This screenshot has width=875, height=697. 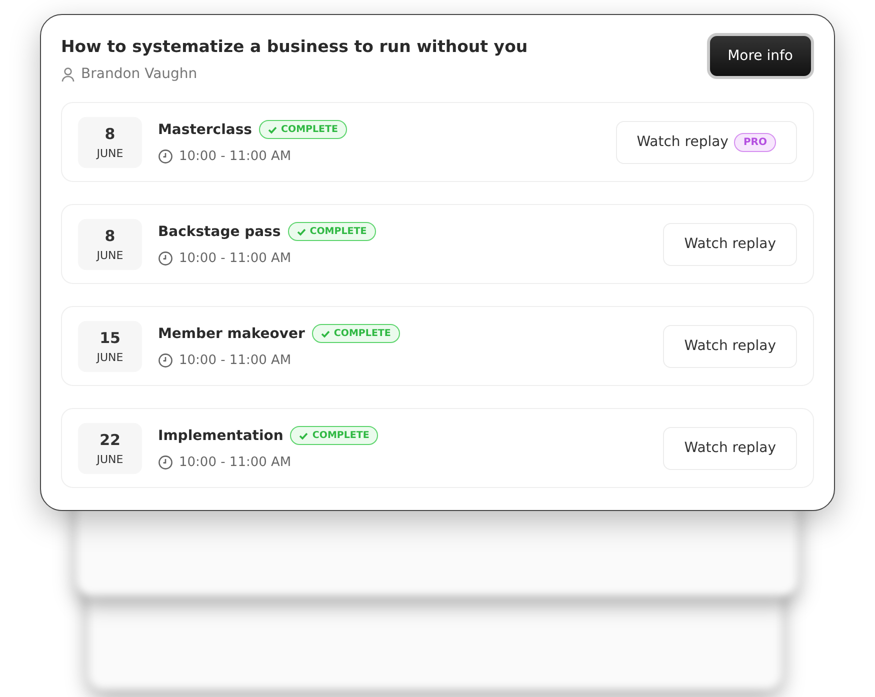 I want to click on course-title: How to systematize a business to run without you, so click(x=294, y=46).